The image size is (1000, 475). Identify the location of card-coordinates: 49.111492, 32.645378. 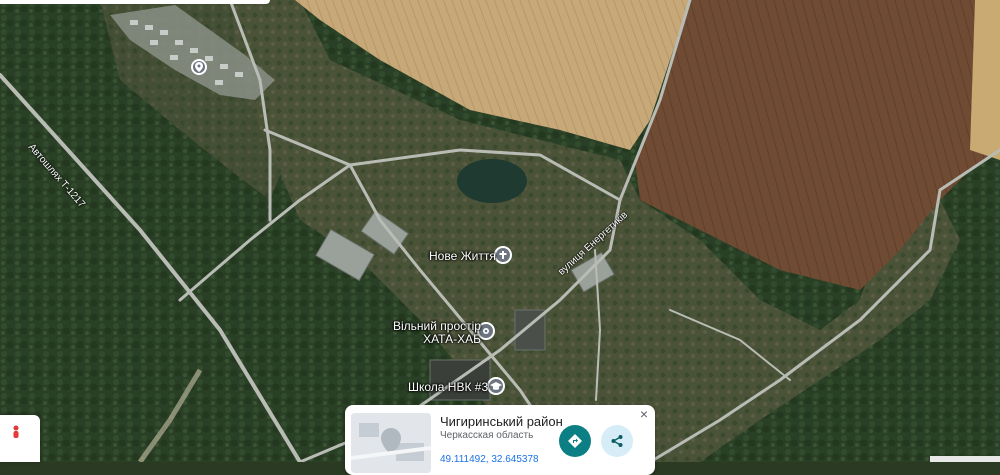
(489, 459).